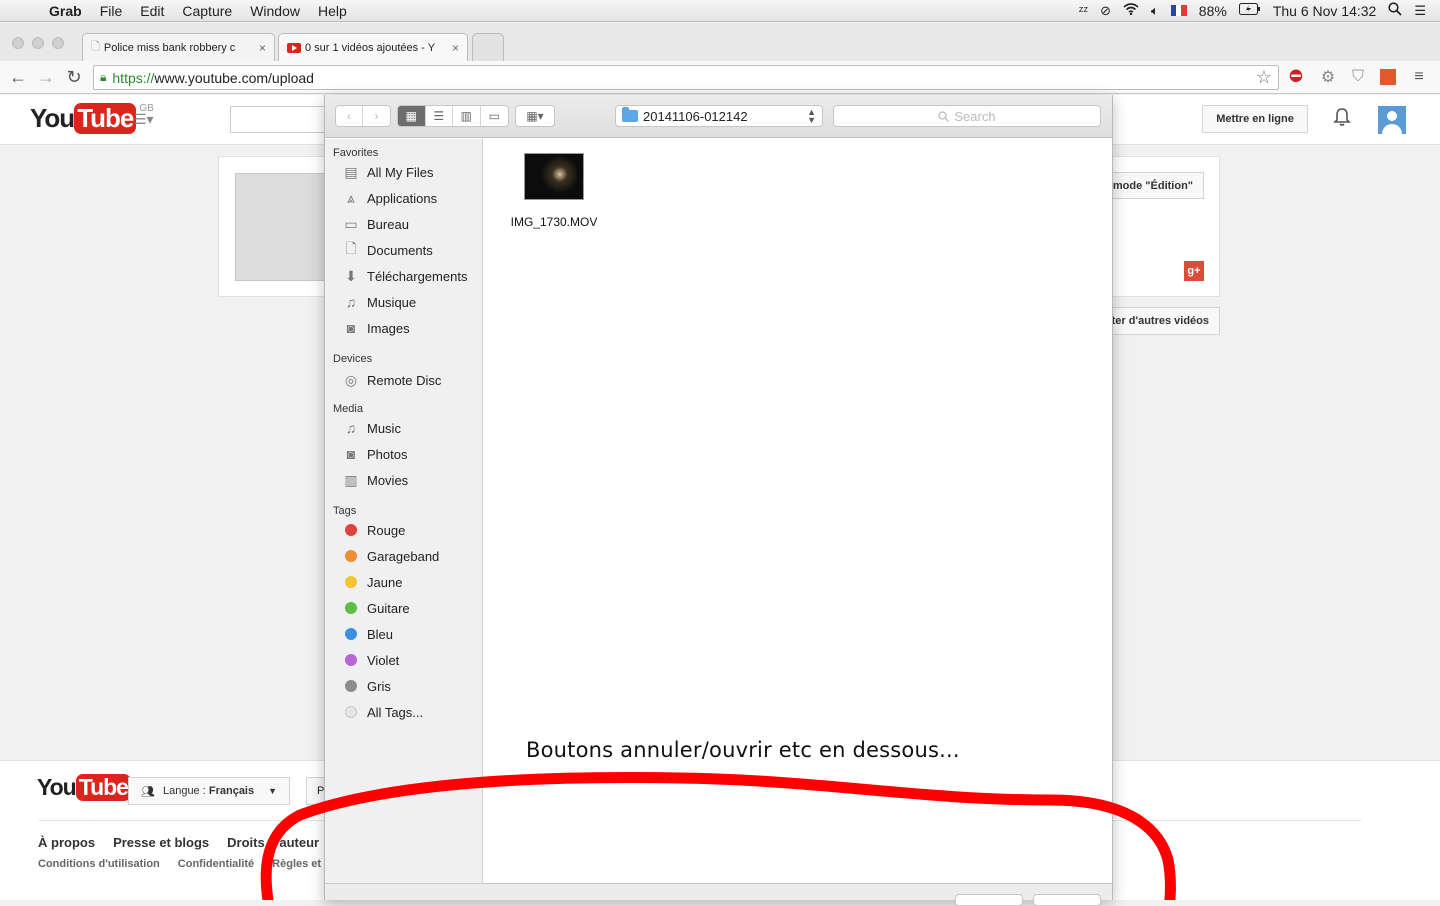 The width and height of the screenshot is (1440, 906). Describe the element at coordinates (1296, 77) in the screenshot. I see `extension-stop-icon: ⛔︎` at that location.